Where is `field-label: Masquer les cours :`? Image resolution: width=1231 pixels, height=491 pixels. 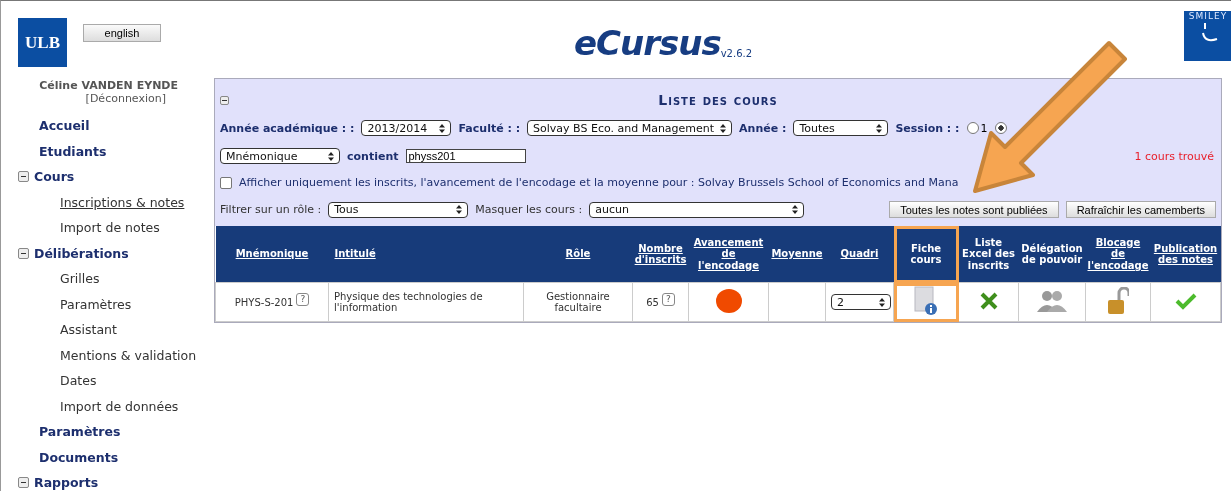
field-label: Masquer les cours : is located at coordinates (529, 209).